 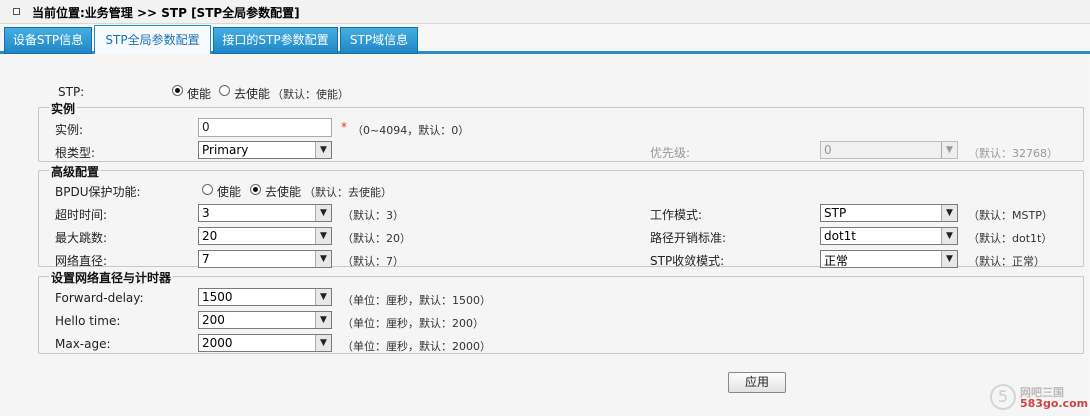 I want to click on stp-enable-radio, so click(x=177, y=90).